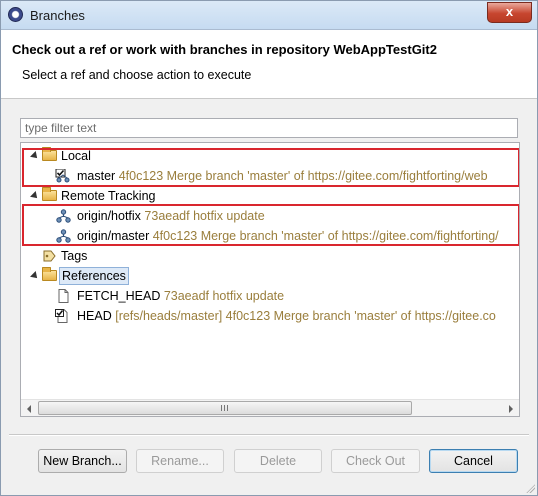  Describe the element at coordinates (278, 461) in the screenshot. I see `delete-button: Delete` at that location.